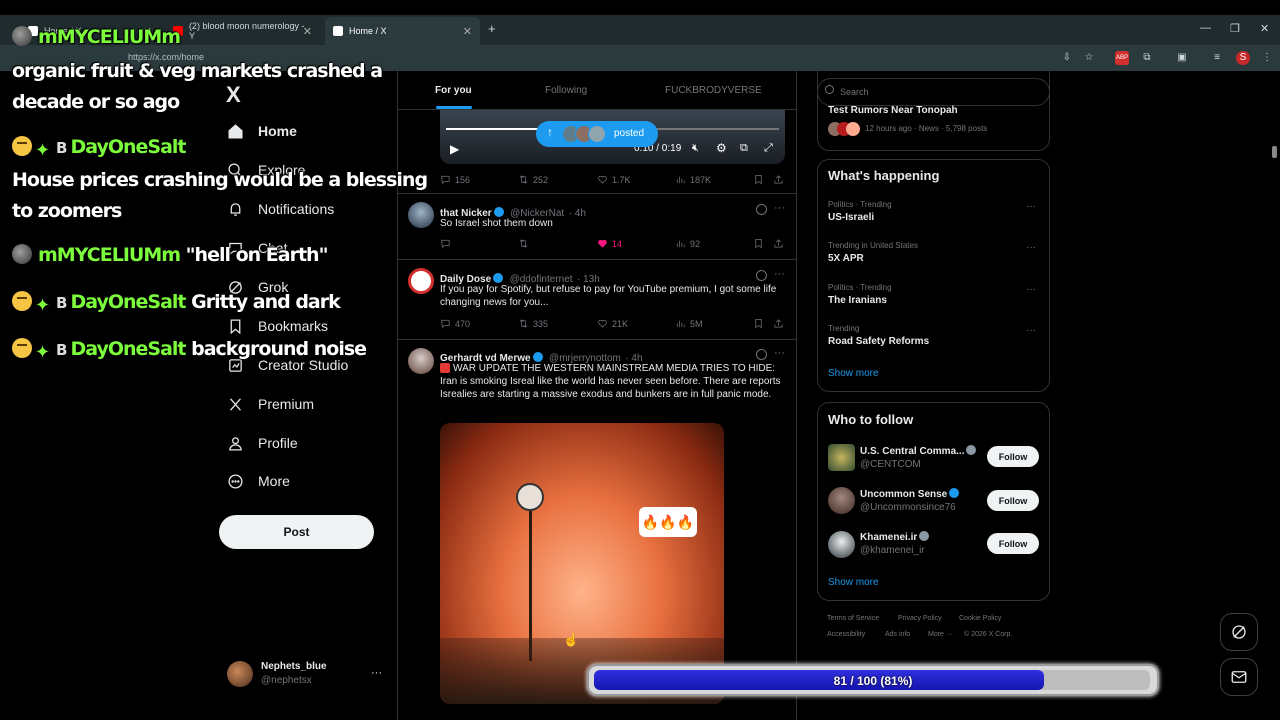 This screenshot has width=1280, height=720. Describe the element at coordinates (270, 404) in the screenshot. I see `sidebar-item-premium: Premium` at that location.